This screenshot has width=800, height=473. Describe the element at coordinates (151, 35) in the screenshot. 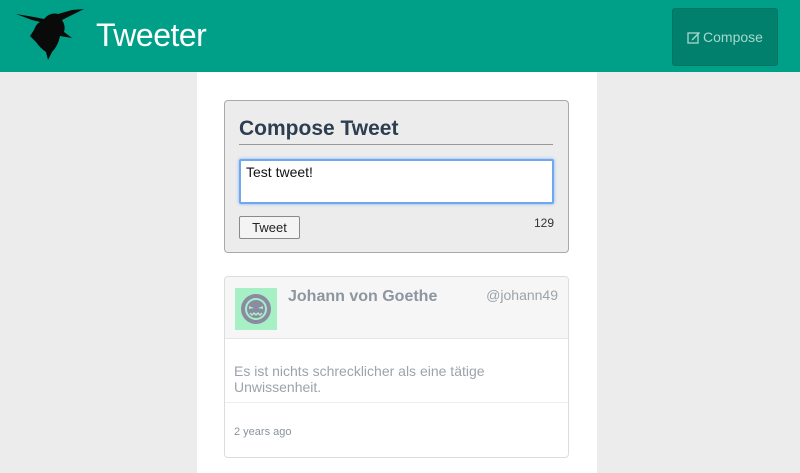

I see `brand-title: Tweeter` at that location.